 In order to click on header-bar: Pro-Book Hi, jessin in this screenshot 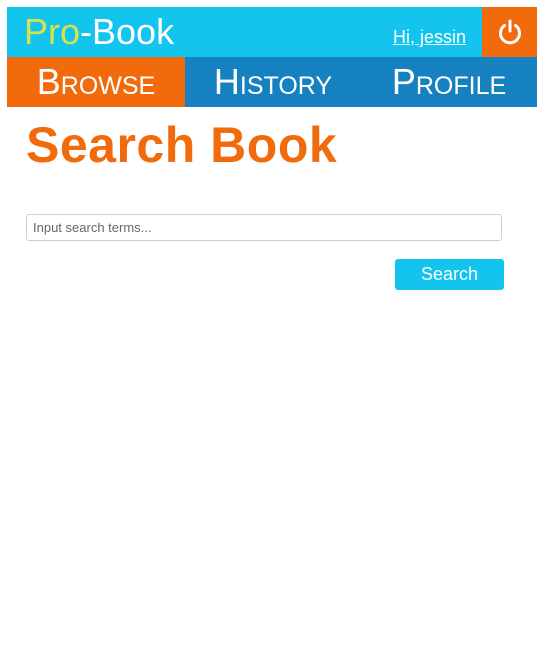, I will do `click(272, 32)`.